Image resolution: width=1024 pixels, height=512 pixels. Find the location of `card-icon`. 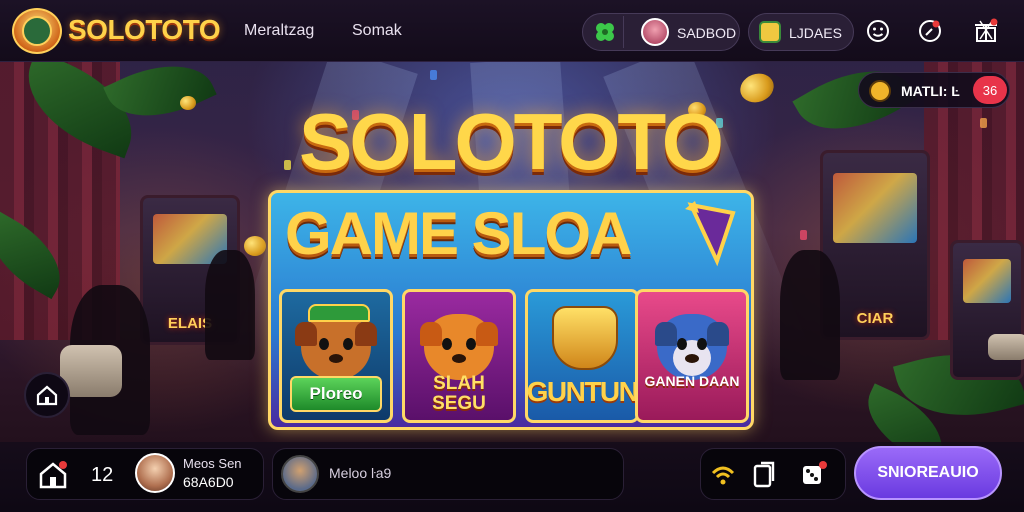

card-icon is located at coordinates (764, 475).